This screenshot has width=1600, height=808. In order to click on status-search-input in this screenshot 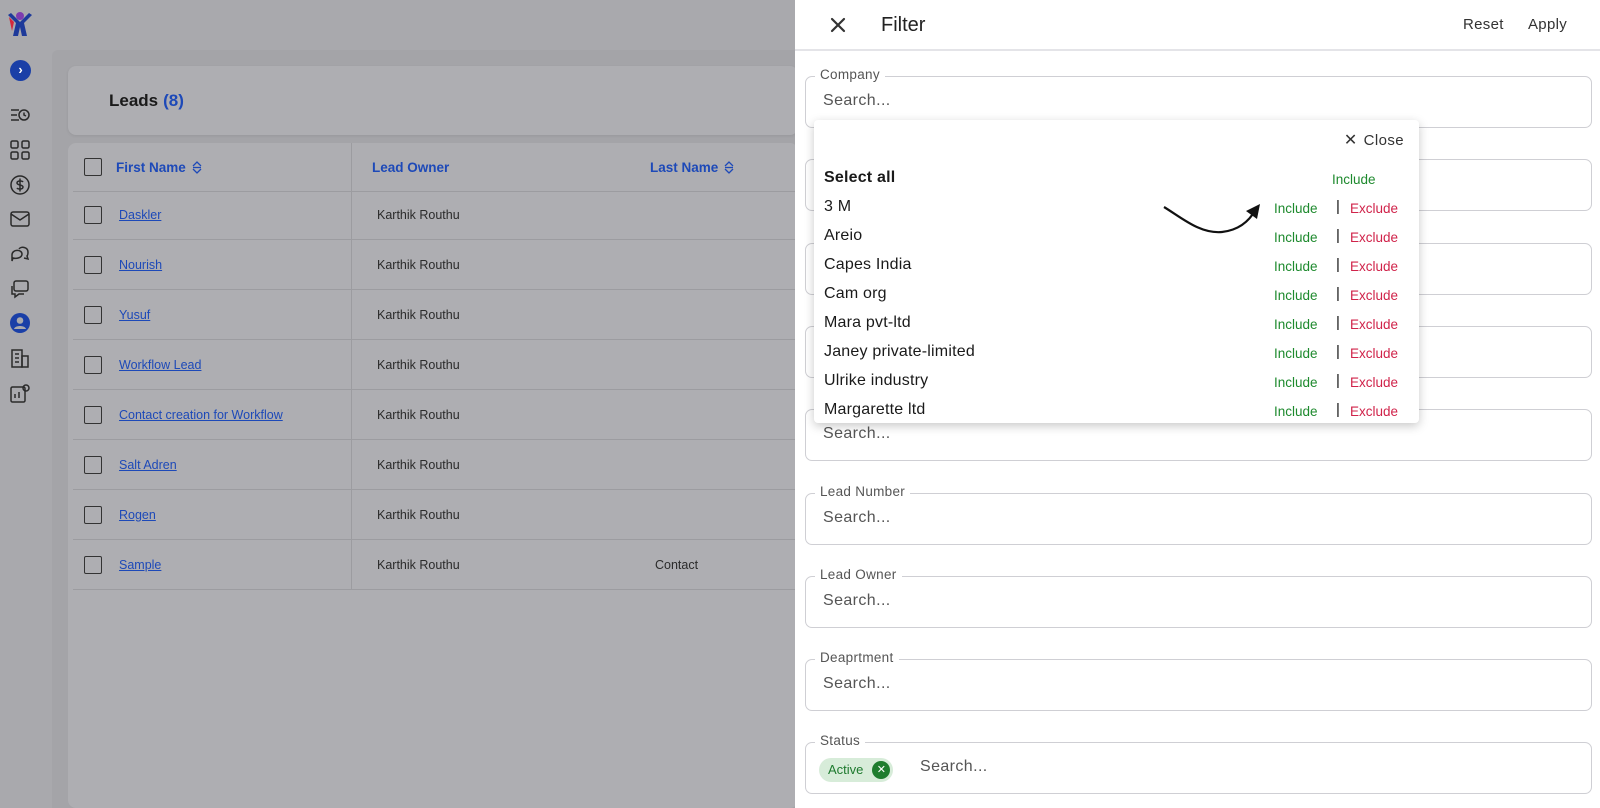, I will do `click(1245, 767)`.